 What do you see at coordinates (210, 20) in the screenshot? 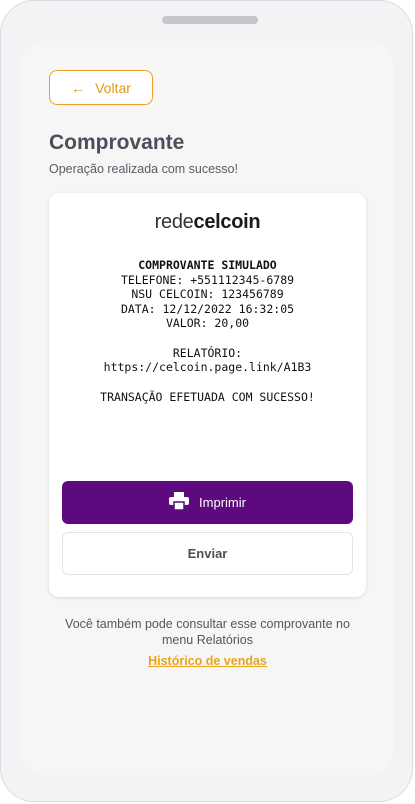
I see `phone-notch` at bounding box center [210, 20].